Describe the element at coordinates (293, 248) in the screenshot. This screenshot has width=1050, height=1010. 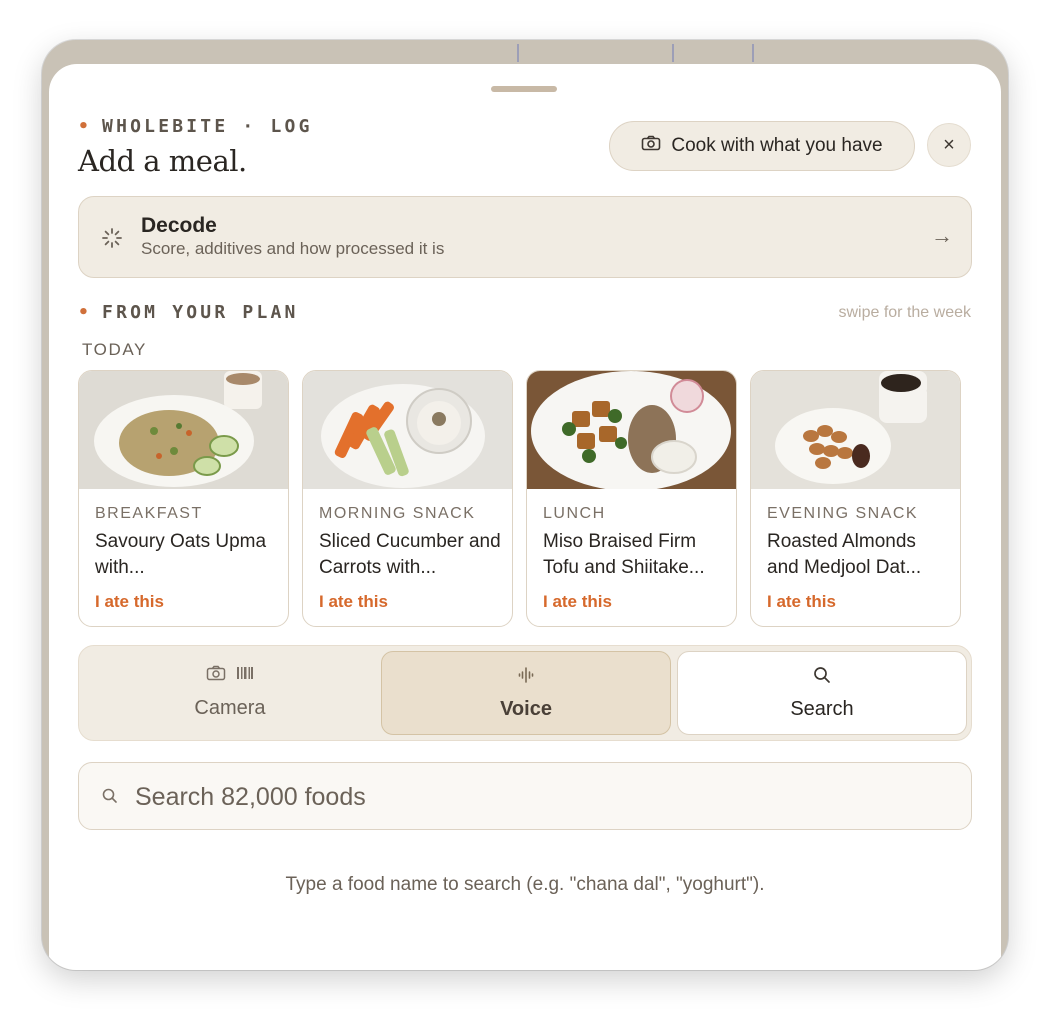
I see `decode-subtitle: Score, additives and how processed it is` at that location.